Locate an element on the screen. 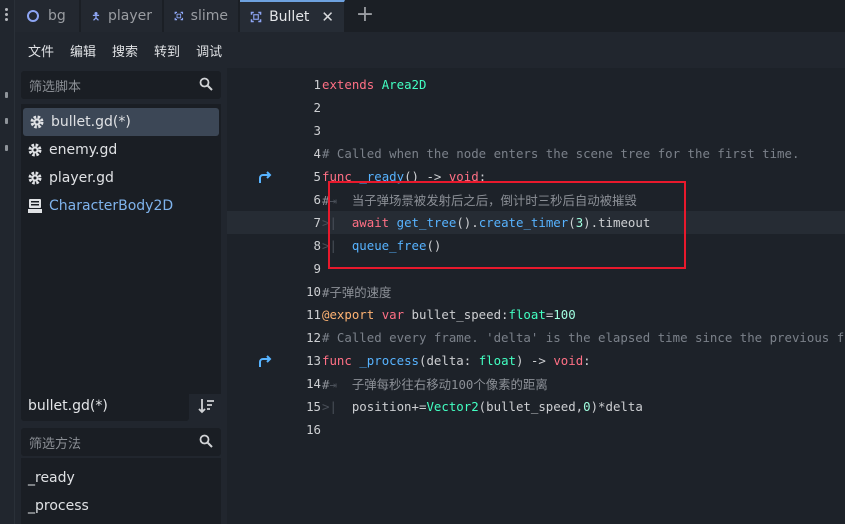 The width and height of the screenshot is (845, 524). line-number: 13 is located at coordinates (313, 360).